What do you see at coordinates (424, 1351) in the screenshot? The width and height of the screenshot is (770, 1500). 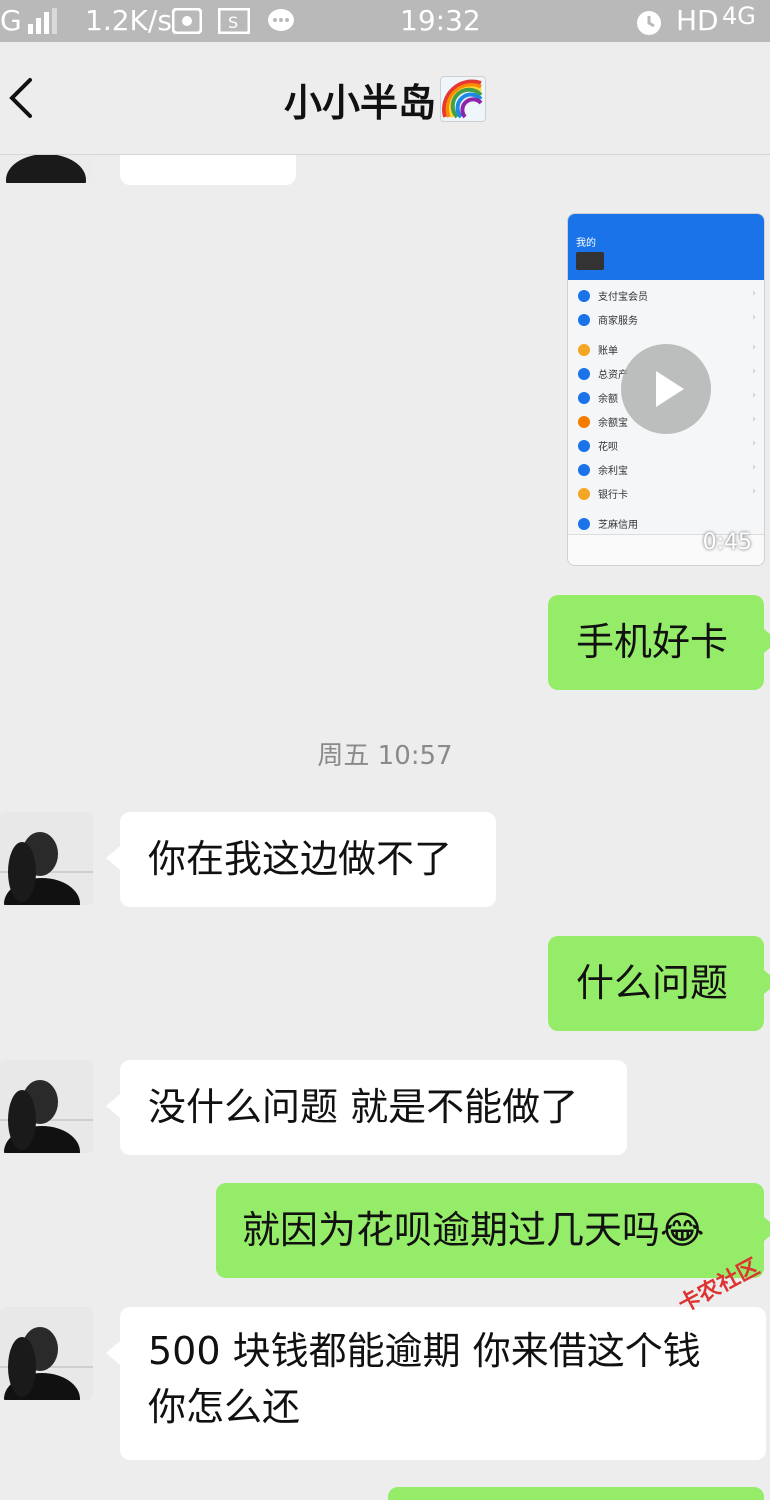 I see `message-line: 500 块钱都能逾期 你来借这个钱` at bounding box center [424, 1351].